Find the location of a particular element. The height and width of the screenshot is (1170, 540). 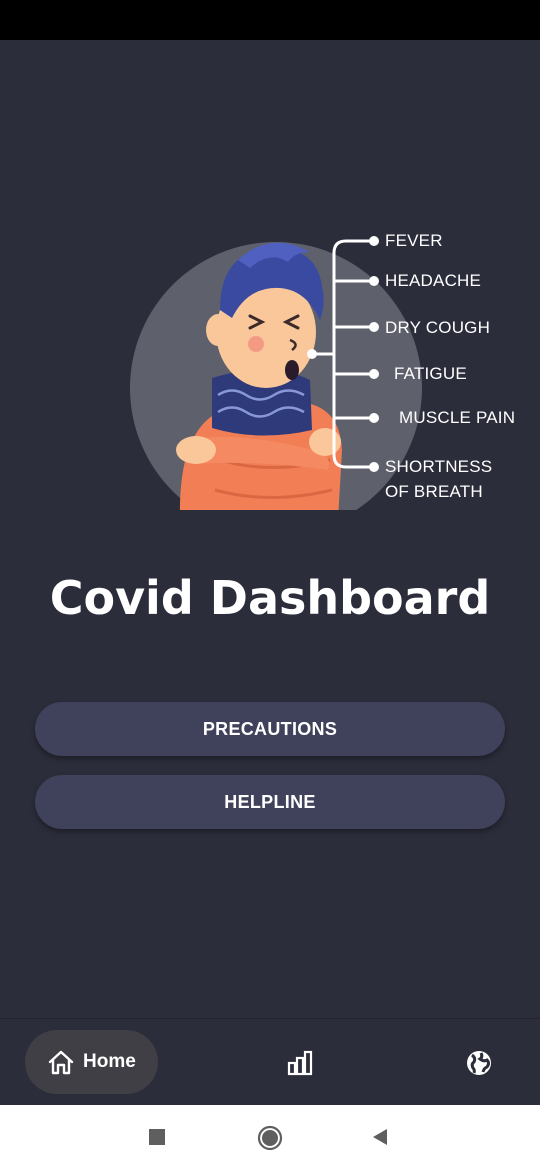

status-bar is located at coordinates (270, 20).